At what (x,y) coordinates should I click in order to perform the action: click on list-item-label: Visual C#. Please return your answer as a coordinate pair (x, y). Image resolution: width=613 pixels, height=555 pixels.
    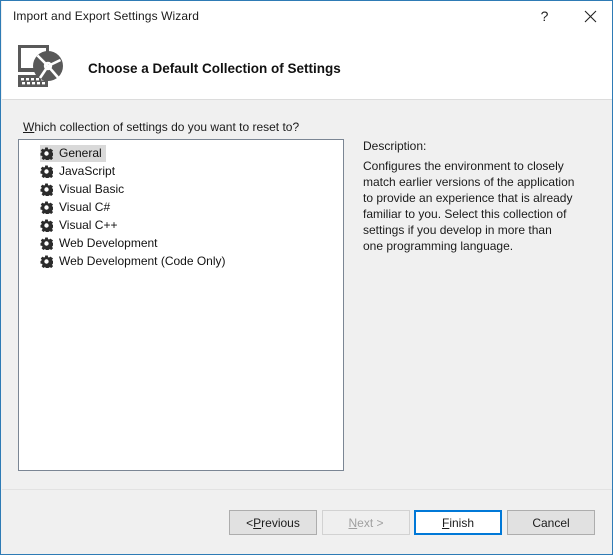
    Looking at the image, I should click on (85, 206).